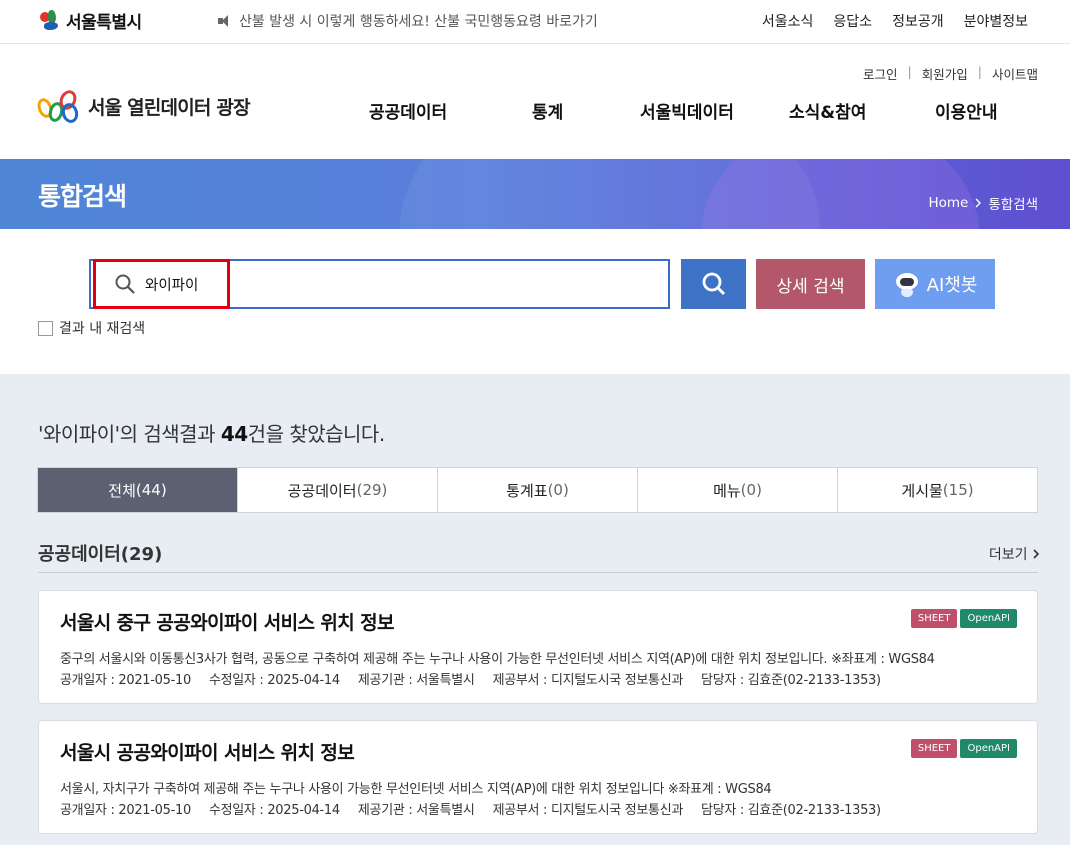 The height and width of the screenshot is (845, 1070). Describe the element at coordinates (45, 328) in the screenshot. I see `re-search-checkbox` at that location.